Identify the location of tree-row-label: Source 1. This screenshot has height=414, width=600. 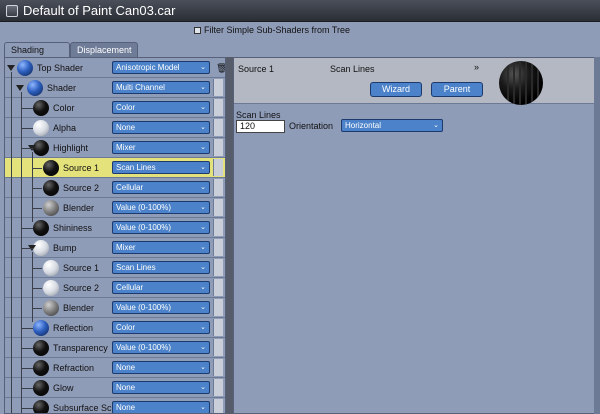
(81, 268).